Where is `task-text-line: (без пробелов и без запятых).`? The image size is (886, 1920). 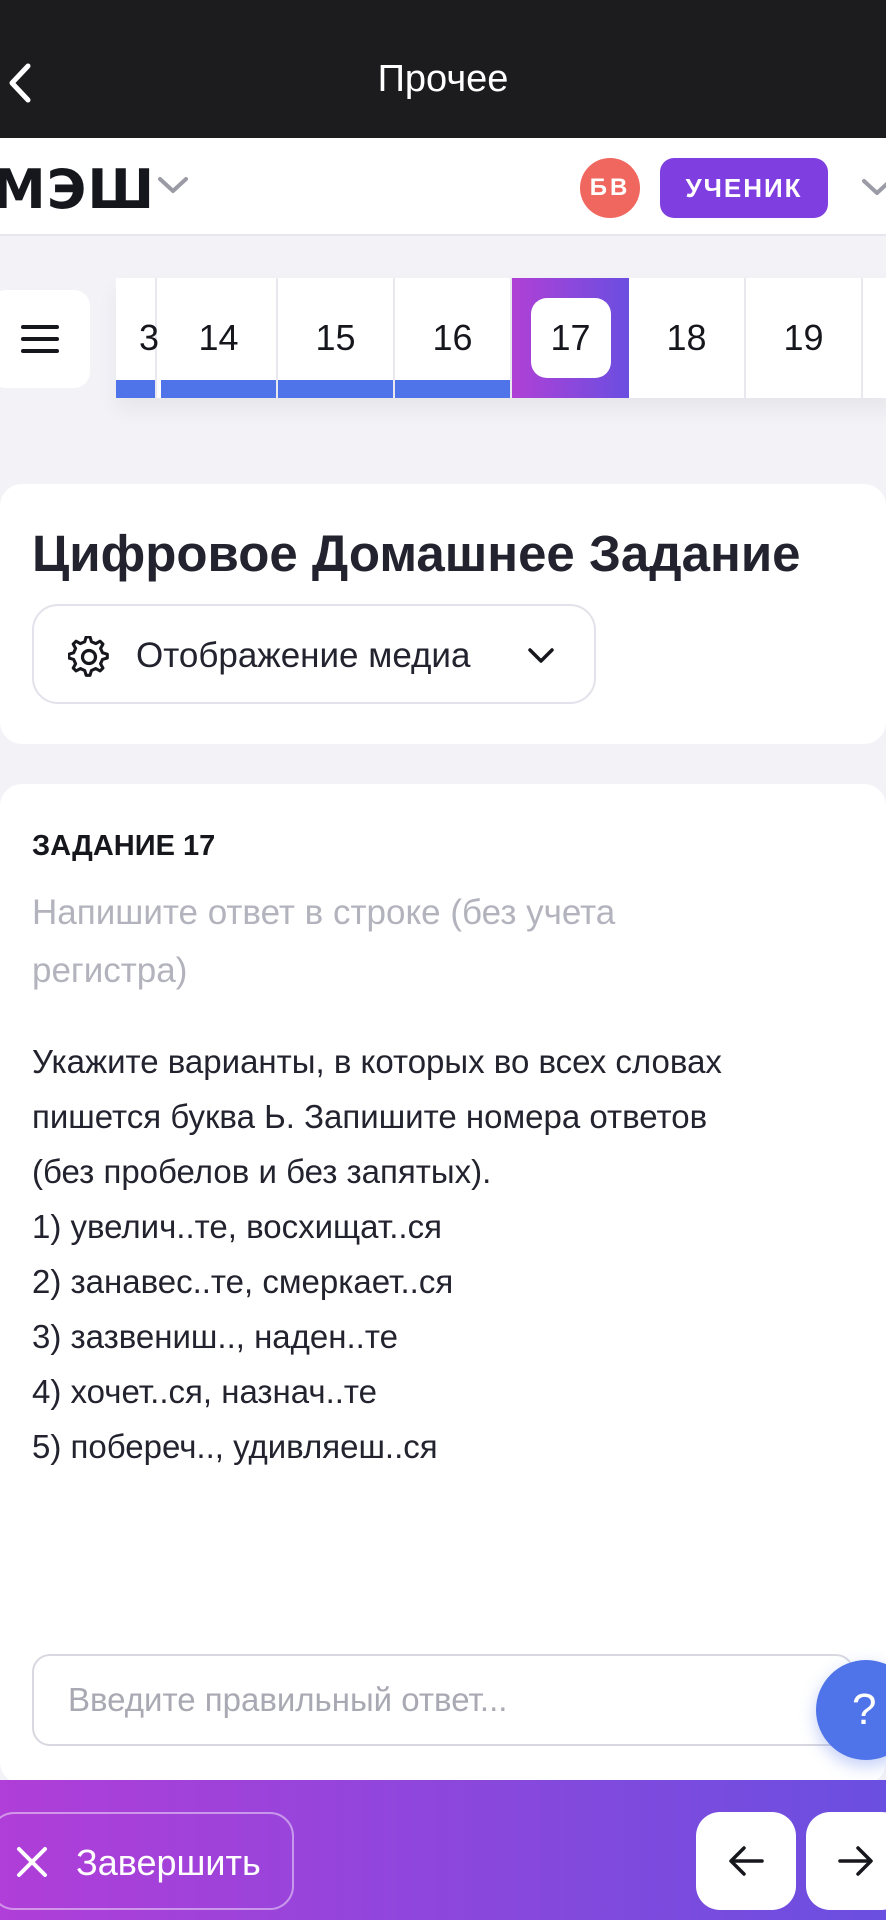
task-text-line: (без пробелов и без запятых). is located at coordinates (262, 1171).